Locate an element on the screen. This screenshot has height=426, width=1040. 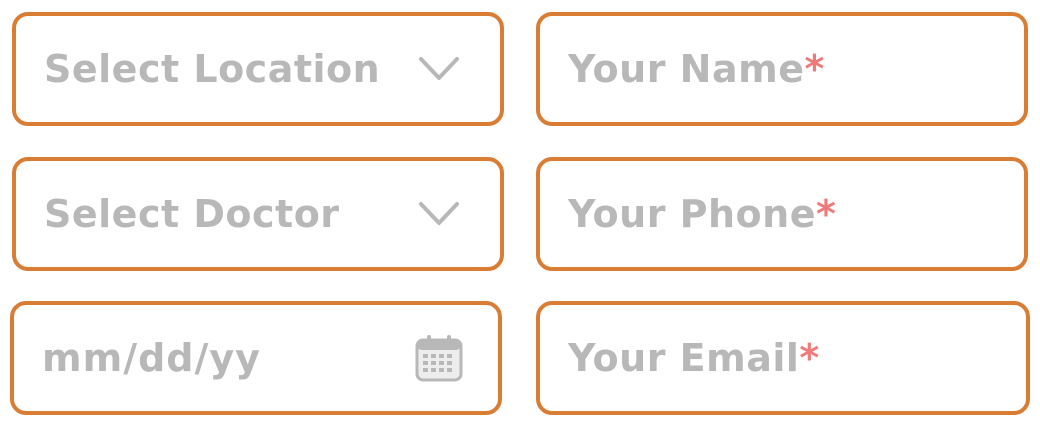
doctor-select: Select Doctor is located at coordinates (258, 214).